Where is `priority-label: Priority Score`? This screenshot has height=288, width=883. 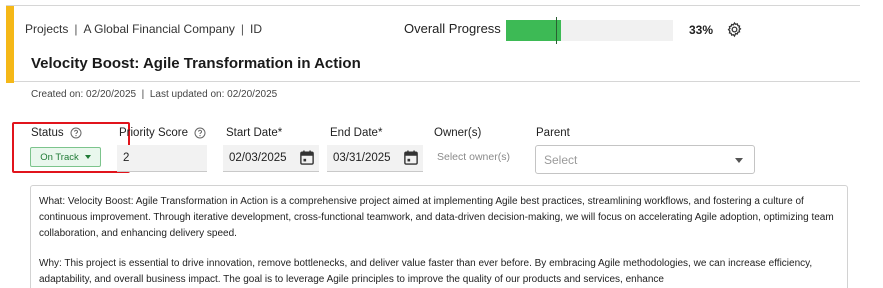 priority-label: Priority Score is located at coordinates (154, 133).